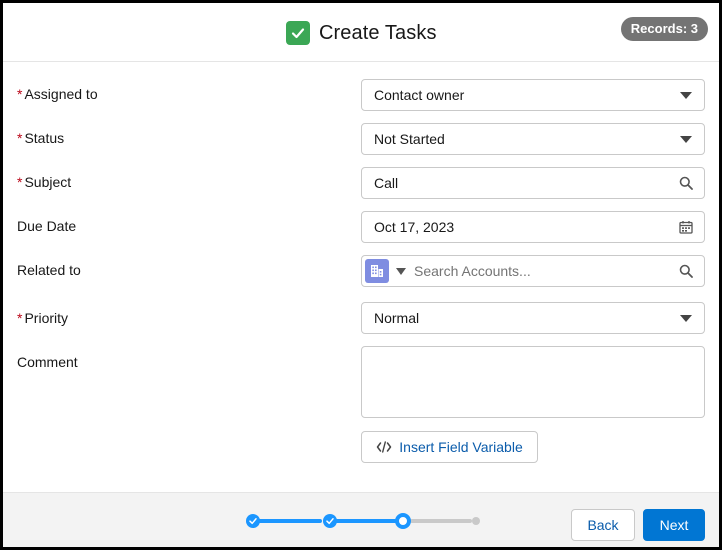 The height and width of the screenshot is (550, 722). I want to click on assigned-to-label: * Assigned to, so click(57, 94).